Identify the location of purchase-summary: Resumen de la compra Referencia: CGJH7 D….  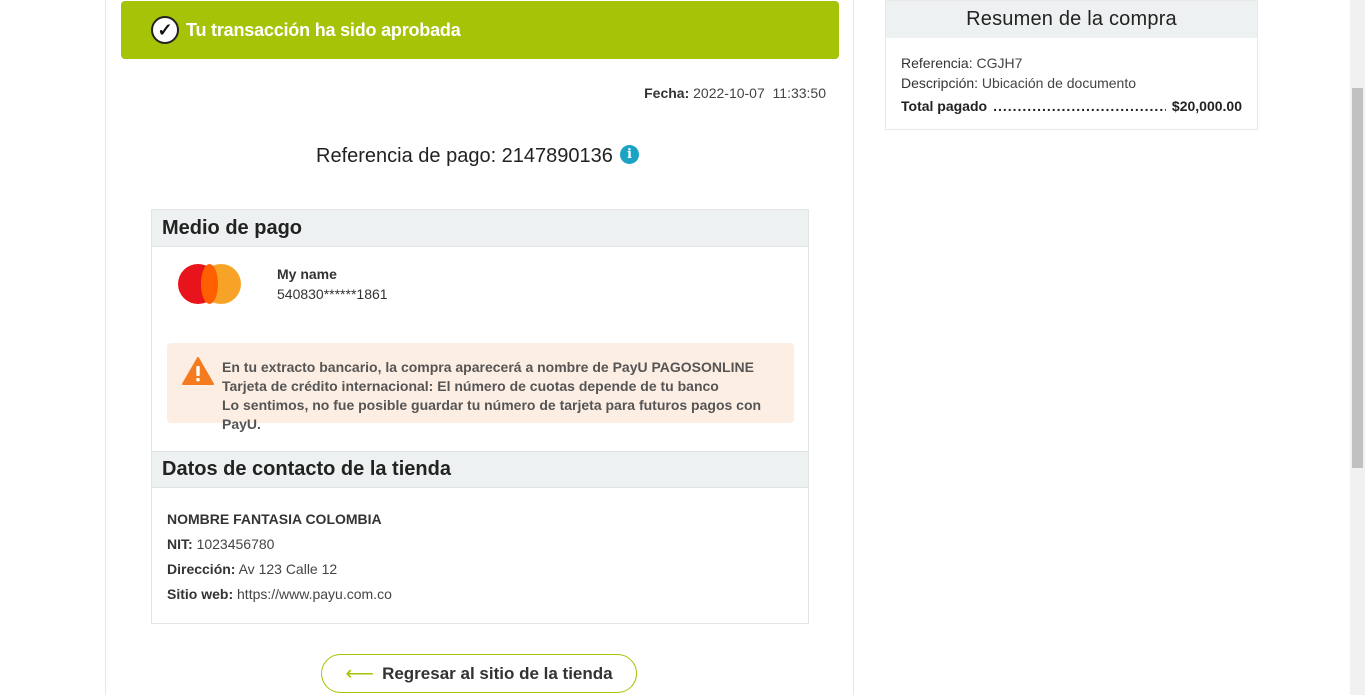
(1071, 65).